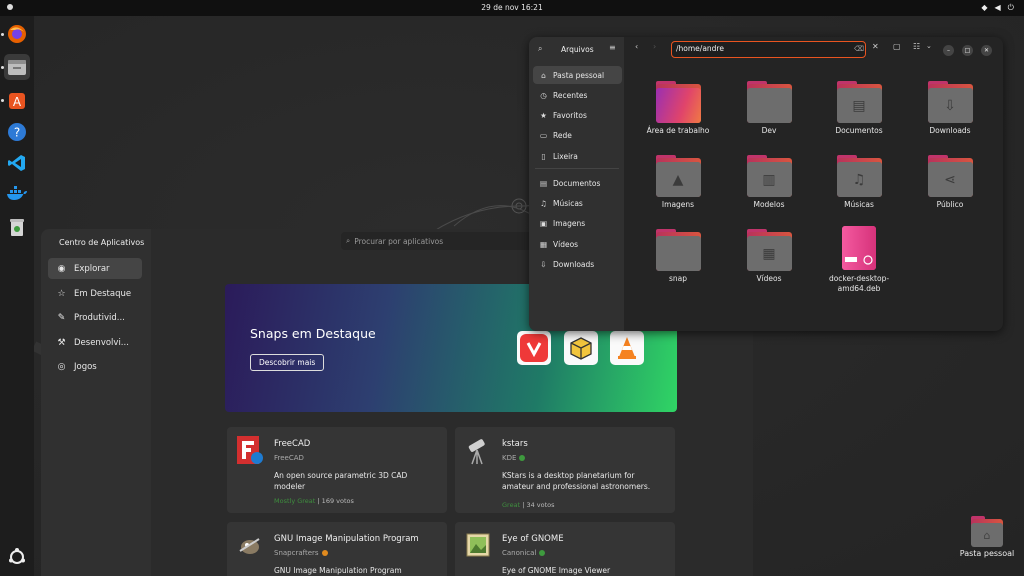 This screenshot has width=1024, height=576. I want to click on sidebar-item-music: ♫ Músicas, so click(577, 203).